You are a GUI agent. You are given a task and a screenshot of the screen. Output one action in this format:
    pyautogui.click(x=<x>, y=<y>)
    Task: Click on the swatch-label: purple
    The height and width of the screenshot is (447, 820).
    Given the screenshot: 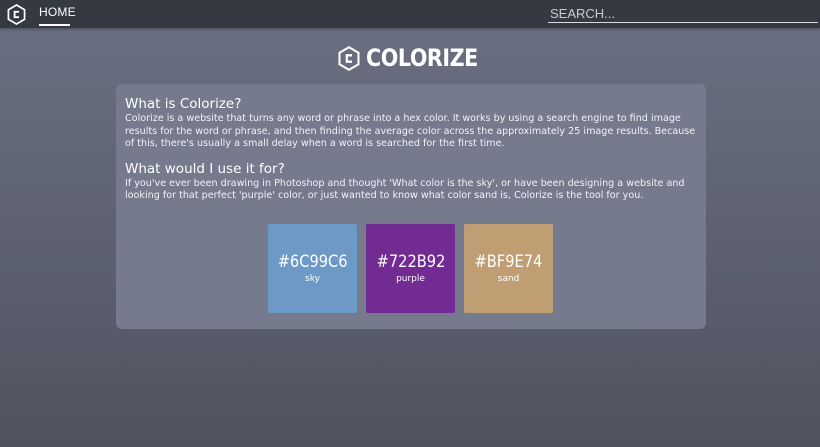 What is the action you would take?
    pyautogui.click(x=410, y=279)
    